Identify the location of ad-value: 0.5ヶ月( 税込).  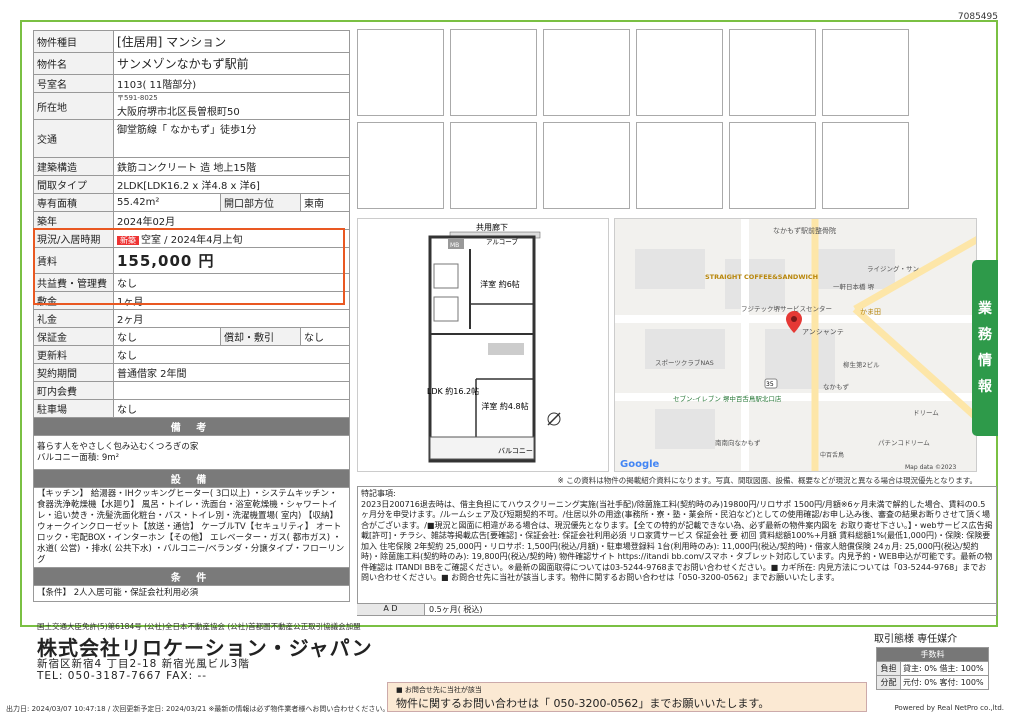
(456, 609).